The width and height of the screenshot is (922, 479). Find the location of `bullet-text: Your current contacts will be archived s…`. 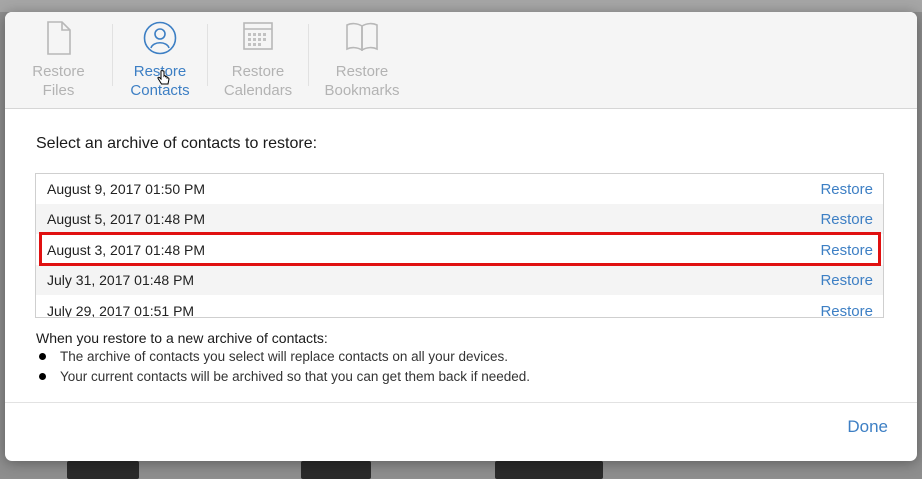

bullet-text: Your current contacts will be archived s… is located at coordinates (295, 376).